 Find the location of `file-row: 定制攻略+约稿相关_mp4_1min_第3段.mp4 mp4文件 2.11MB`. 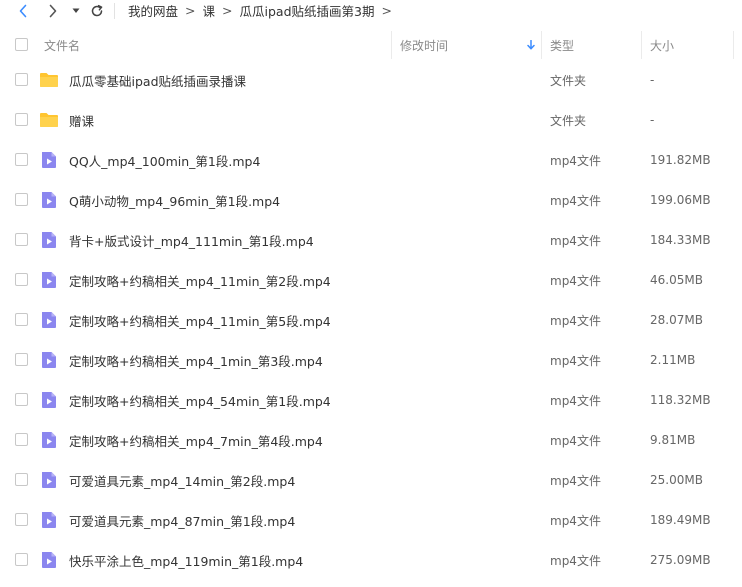

file-row: 定制攻略+约稿相关_mp4_1min_第3段.mp4 mp4文件 2.11MB is located at coordinates (371, 360).